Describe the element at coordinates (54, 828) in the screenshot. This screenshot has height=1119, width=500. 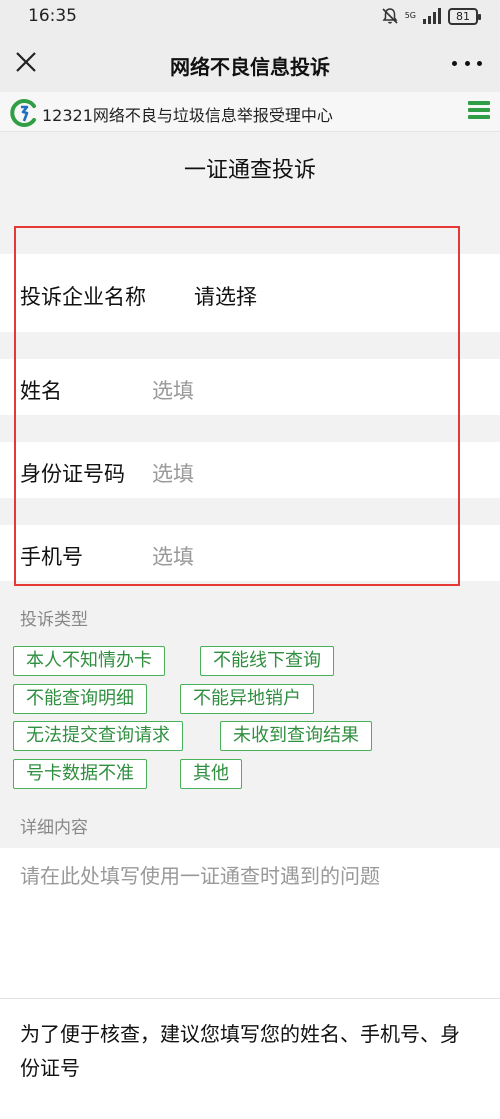
I see `detail-label: 详细内容` at that location.